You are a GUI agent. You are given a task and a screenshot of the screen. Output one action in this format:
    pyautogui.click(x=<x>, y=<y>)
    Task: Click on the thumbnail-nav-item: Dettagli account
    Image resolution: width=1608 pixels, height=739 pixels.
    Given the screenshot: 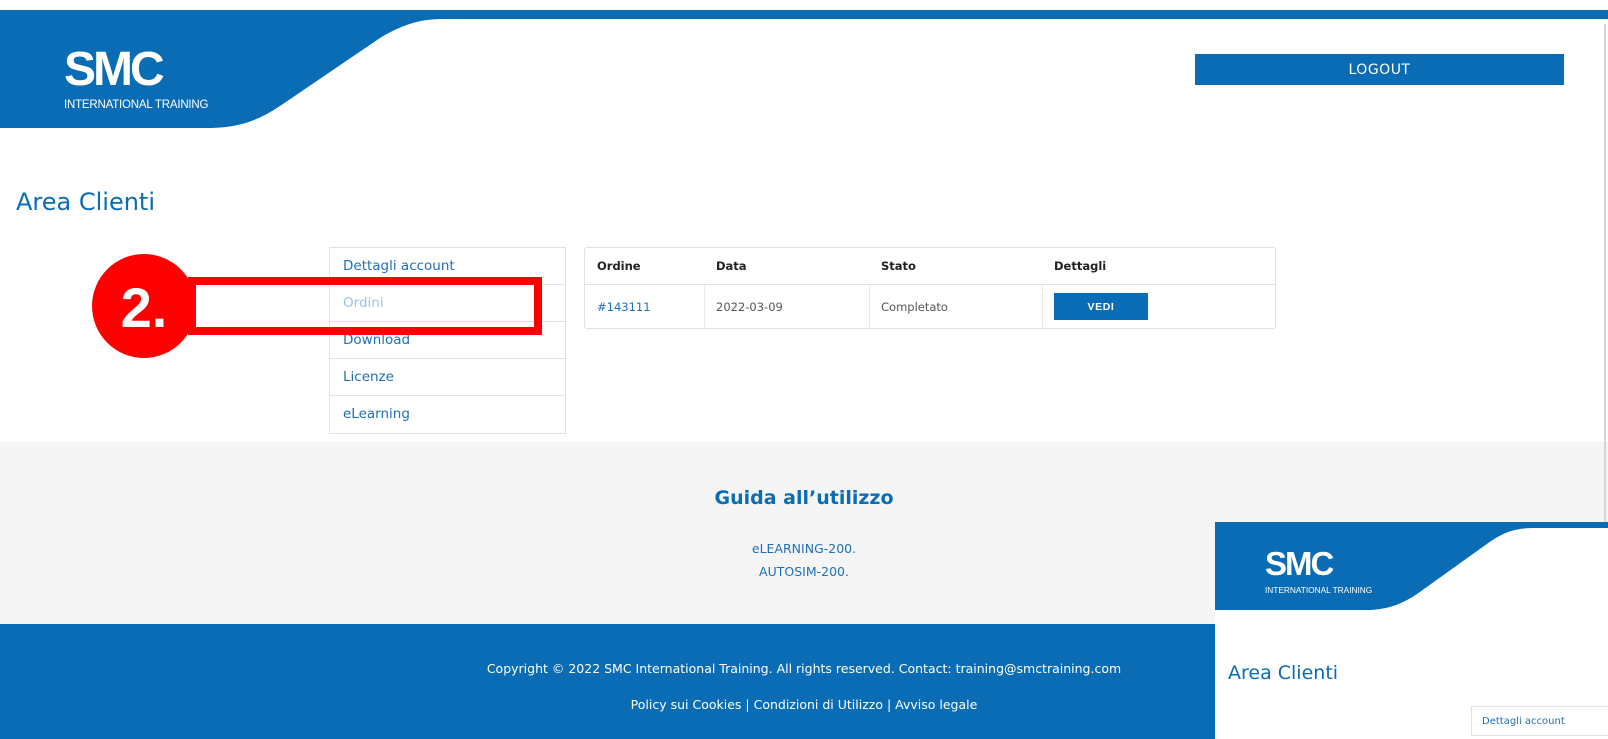 What is the action you would take?
    pyautogui.click(x=1539, y=721)
    